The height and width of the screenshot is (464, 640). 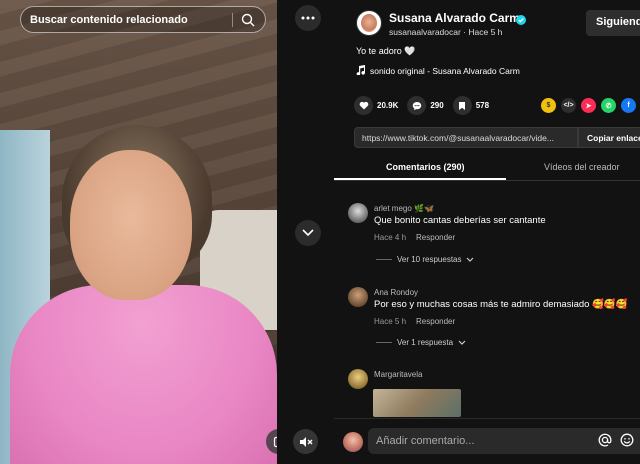 I want to click on search-divider, so click(x=232, y=20).